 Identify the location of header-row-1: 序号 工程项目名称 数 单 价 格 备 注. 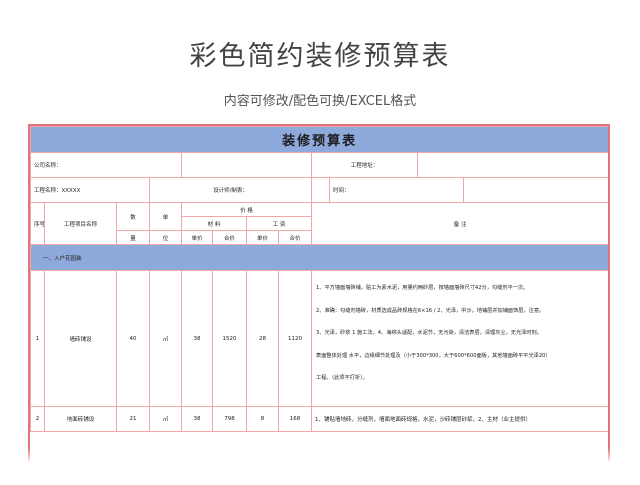
(319, 223).